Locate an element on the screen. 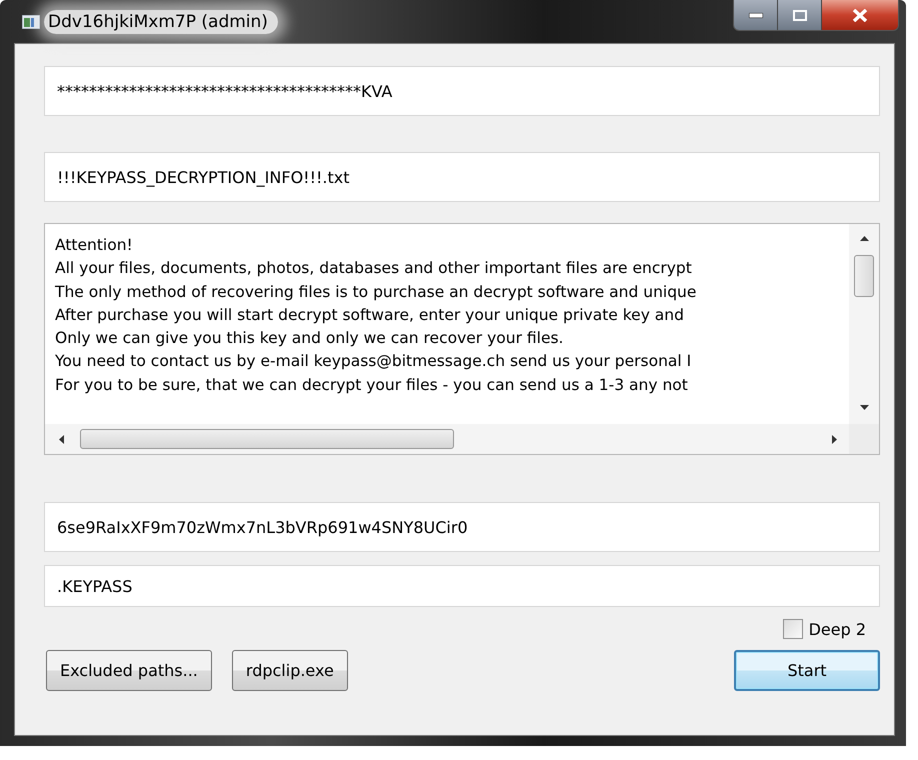 Image resolution: width=918 pixels, height=760 pixels. text-line: For you to be sure, that we can decrypt your files - you can send us a 1-3 any not is located at coordinates (371, 385).